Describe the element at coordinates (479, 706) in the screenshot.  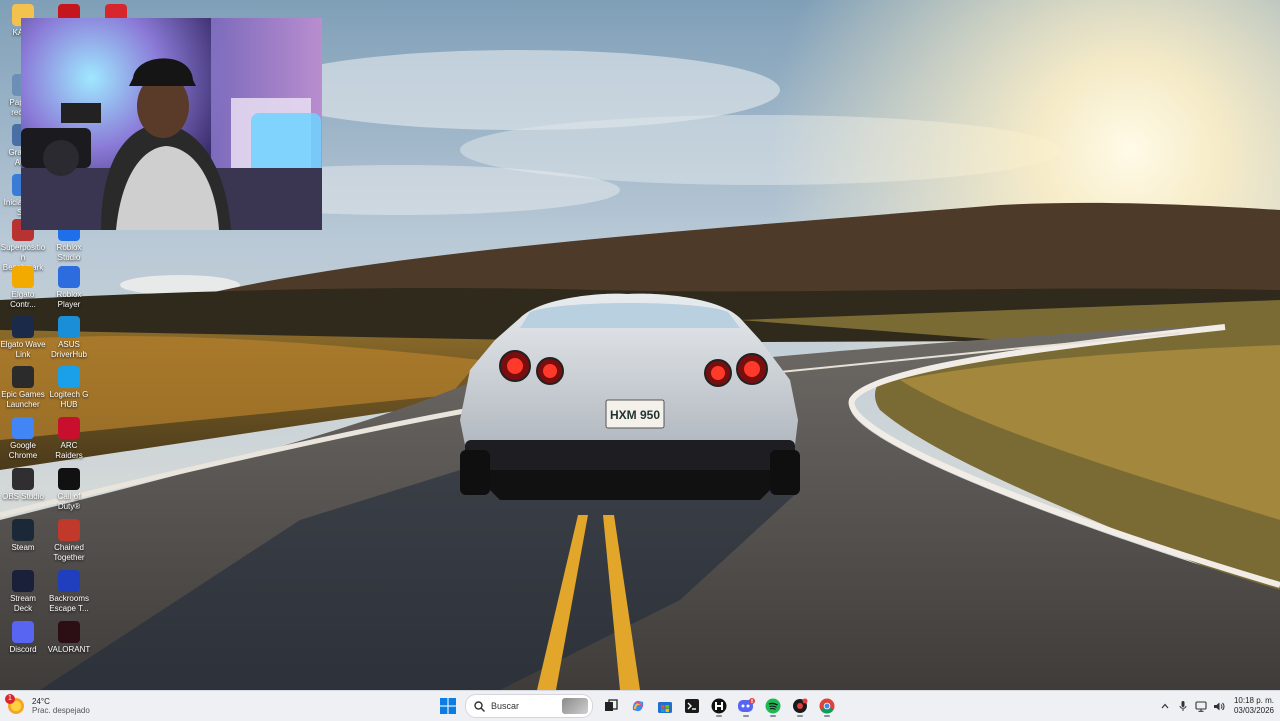
I see `search-icon` at that location.